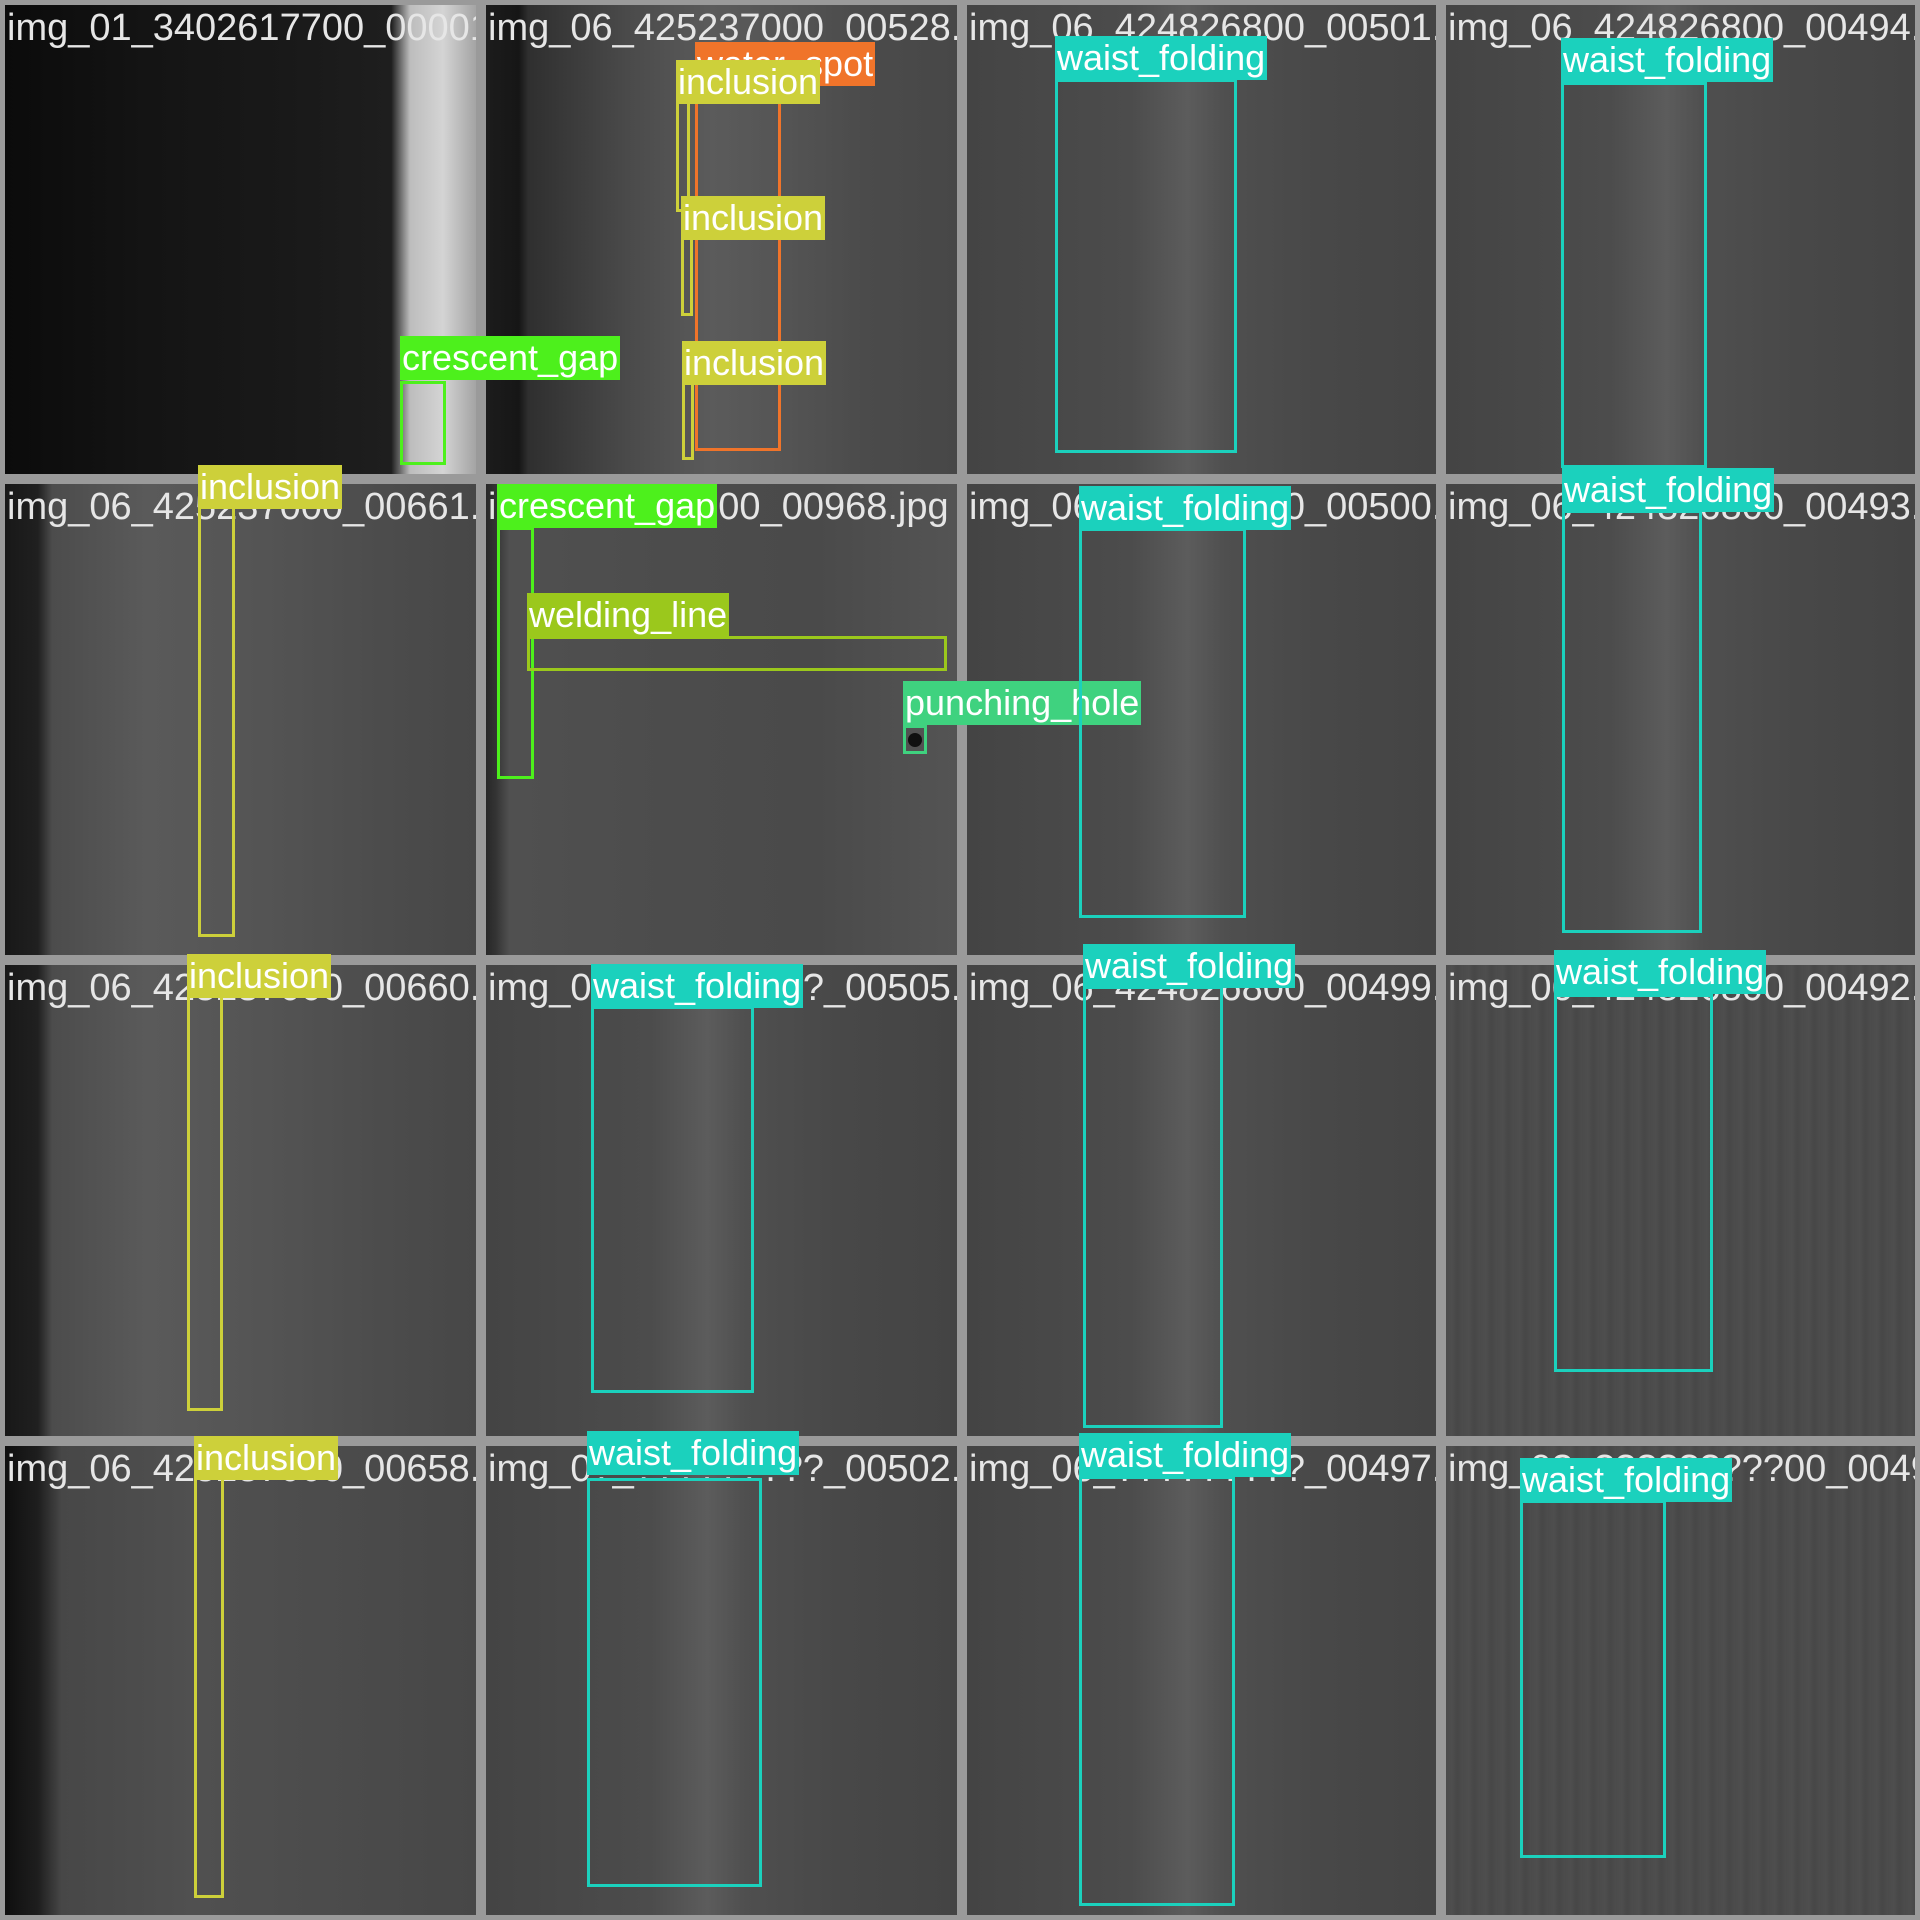 The image size is (1920, 1920). What do you see at coordinates (915, 740) in the screenshot?
I see `punching-hole-mark` at bounding box center [915, 740].